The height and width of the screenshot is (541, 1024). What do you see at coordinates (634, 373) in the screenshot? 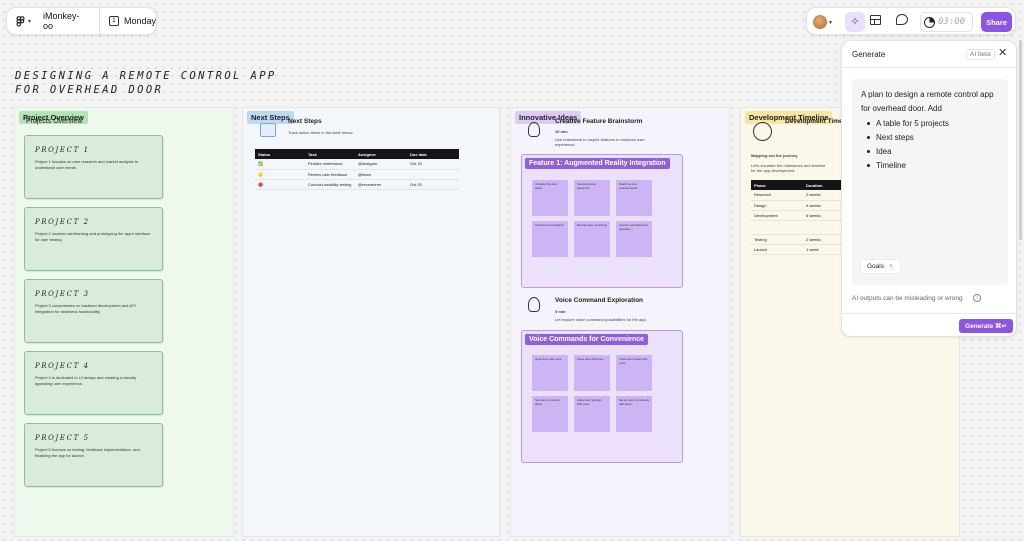
I see `sticky-note: Check door status with voice` at bounding box center [634, 373].